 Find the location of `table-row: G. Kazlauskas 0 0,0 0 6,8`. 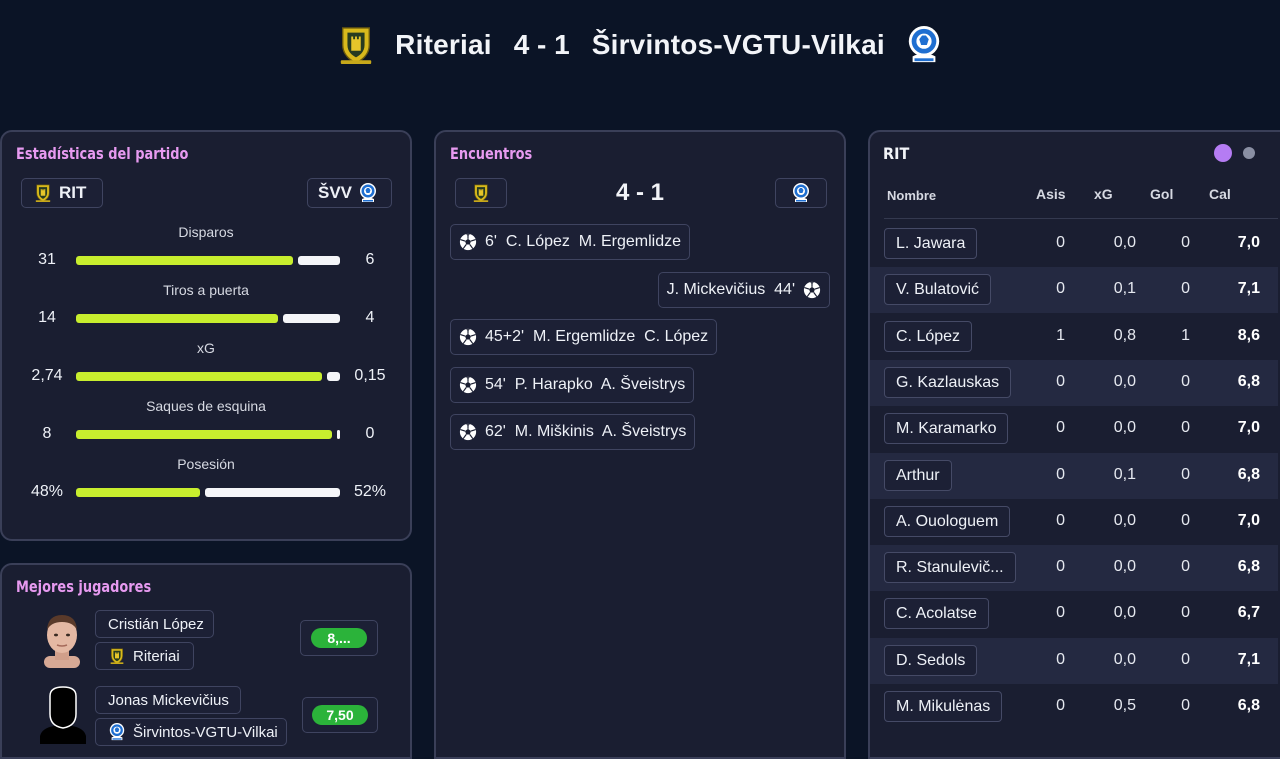

table-row: G. Kazlauskas 0 0,0 0 6,8 is located at coordinates (1074, 383).